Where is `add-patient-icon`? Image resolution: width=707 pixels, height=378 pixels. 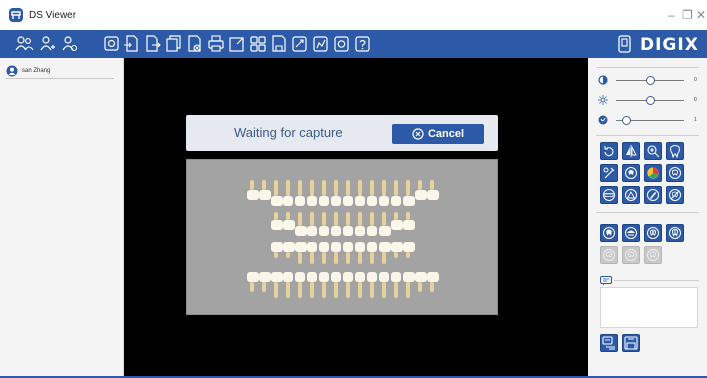
add-patient-icon is located at coordinates (47, 44).